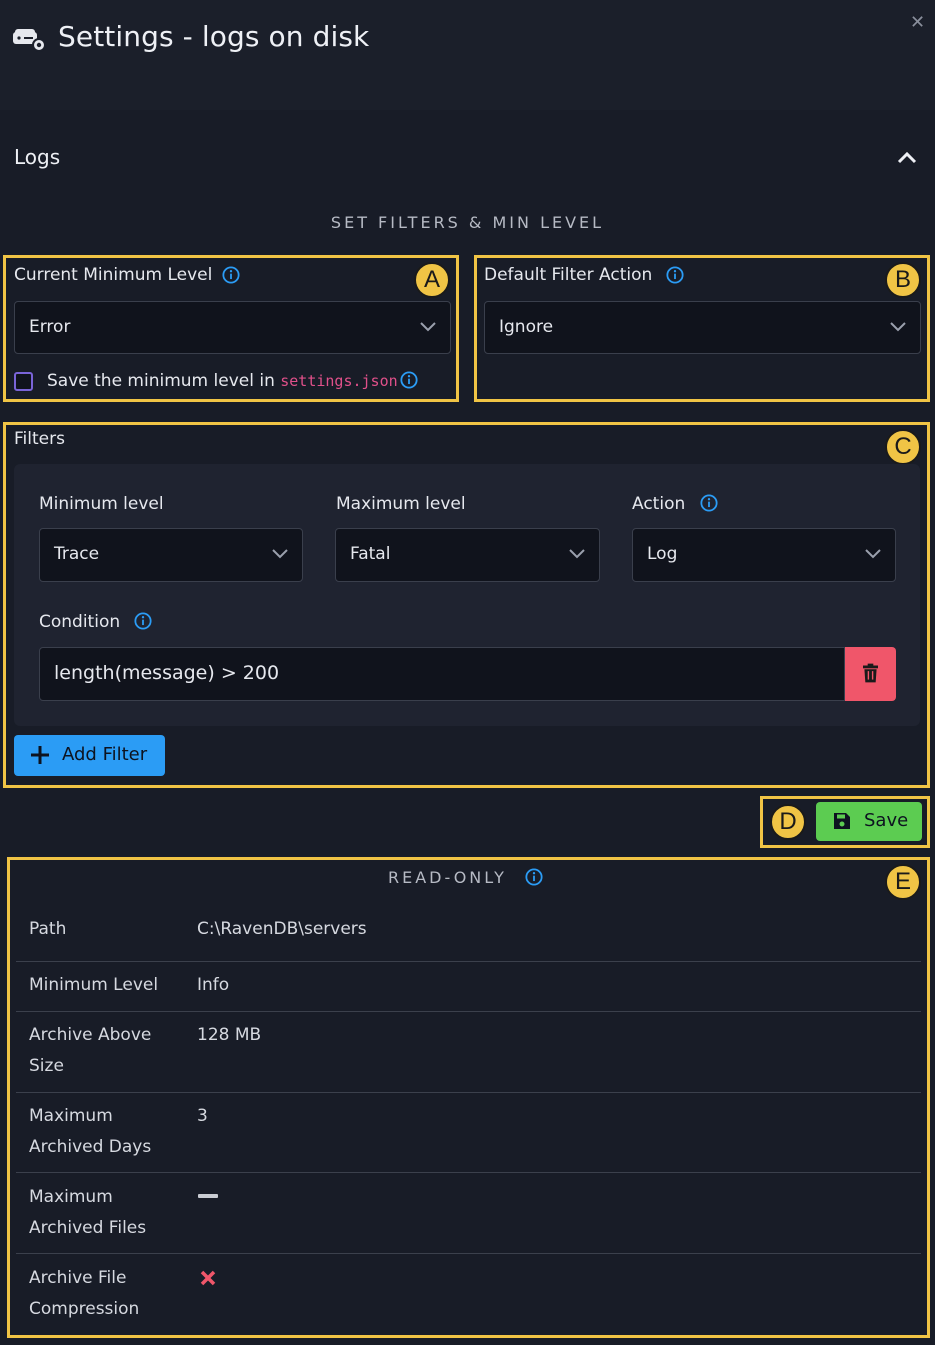  I want to click on delete-filter-button, so click(870, 674).